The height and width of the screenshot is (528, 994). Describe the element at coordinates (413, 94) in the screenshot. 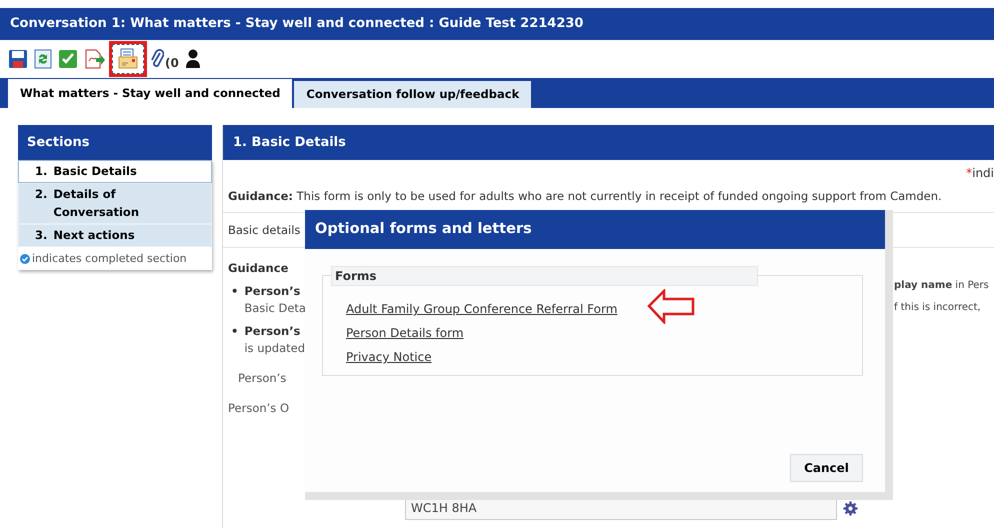

I see `tab: Conversation follow up/feedback` at that location.